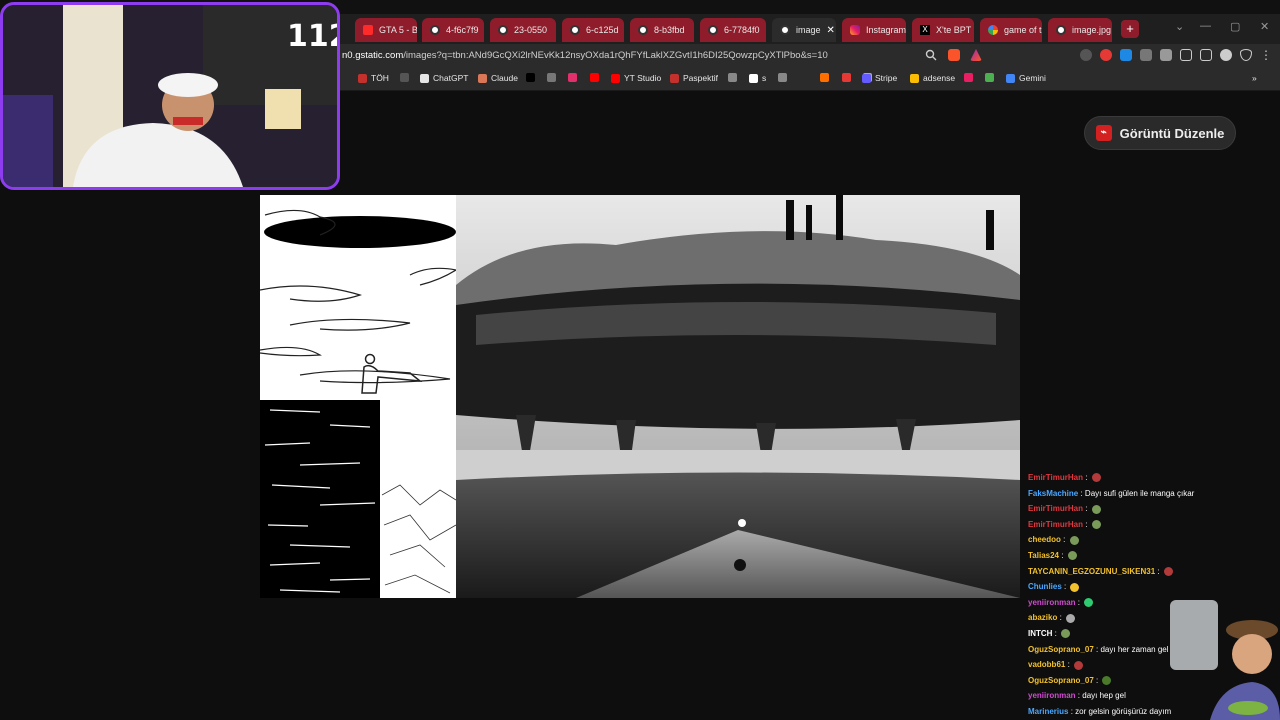  I want to click on bookmark-0: TÖH, so click(373, 78).